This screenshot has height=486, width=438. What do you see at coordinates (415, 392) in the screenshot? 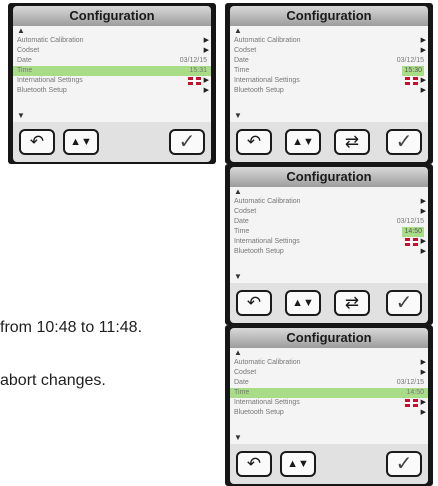
I see `row-value: 14:50` at bounding box center [415, 392].